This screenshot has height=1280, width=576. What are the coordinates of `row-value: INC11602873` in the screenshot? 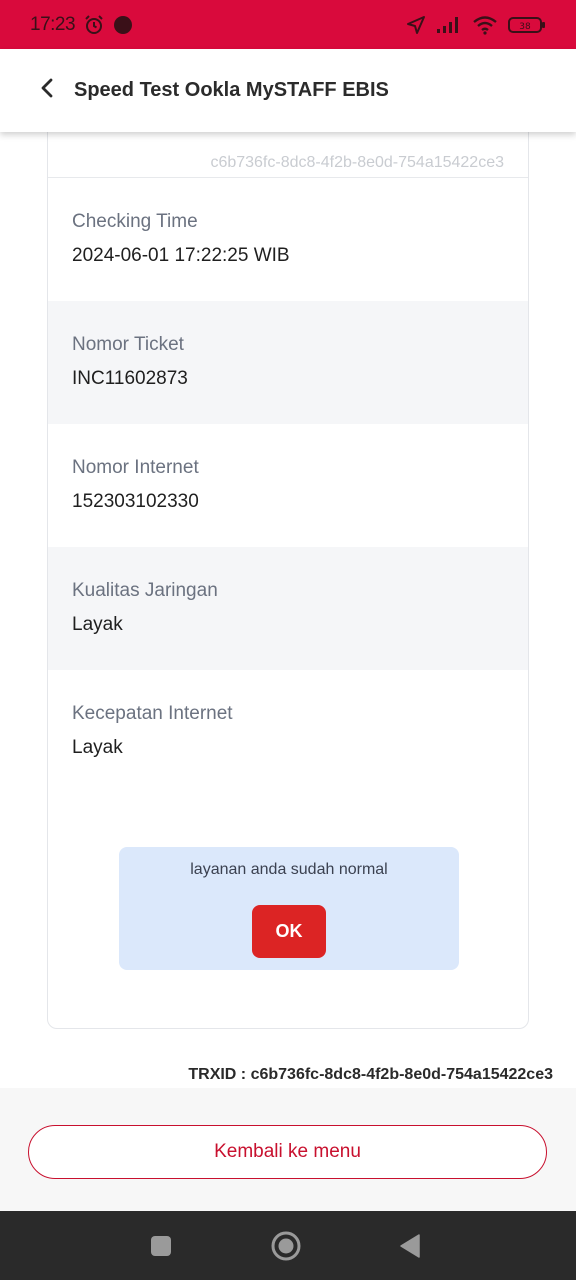 It's located at (130, 378).